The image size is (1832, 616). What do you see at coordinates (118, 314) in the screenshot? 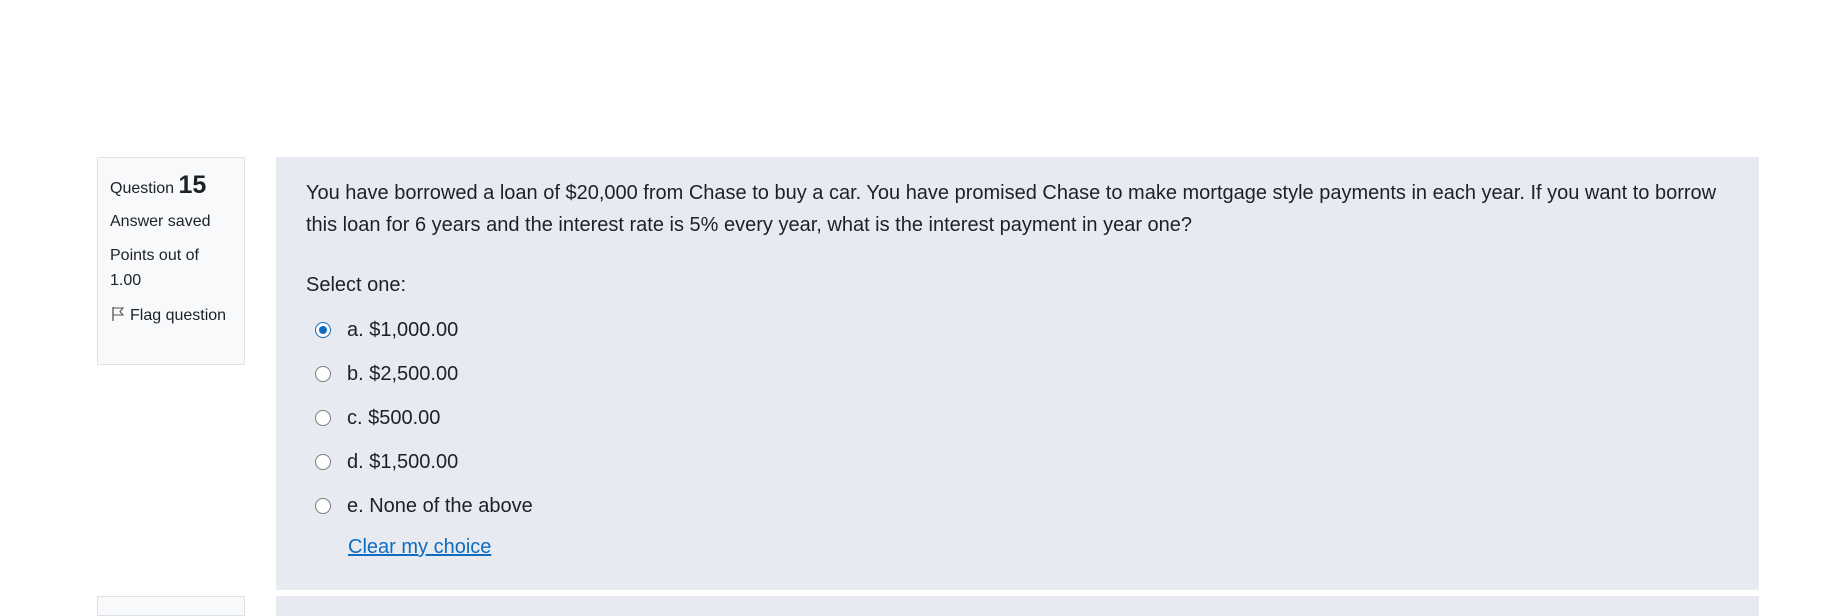
I see `flag-icon` at bounding box center [118, 314].